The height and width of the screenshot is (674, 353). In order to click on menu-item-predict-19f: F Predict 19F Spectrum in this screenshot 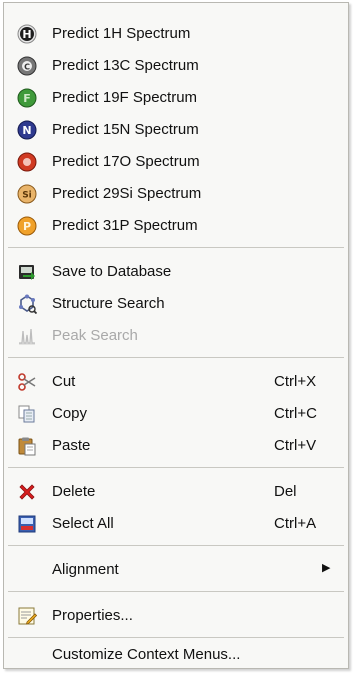, I will do `click(176, 98)`.